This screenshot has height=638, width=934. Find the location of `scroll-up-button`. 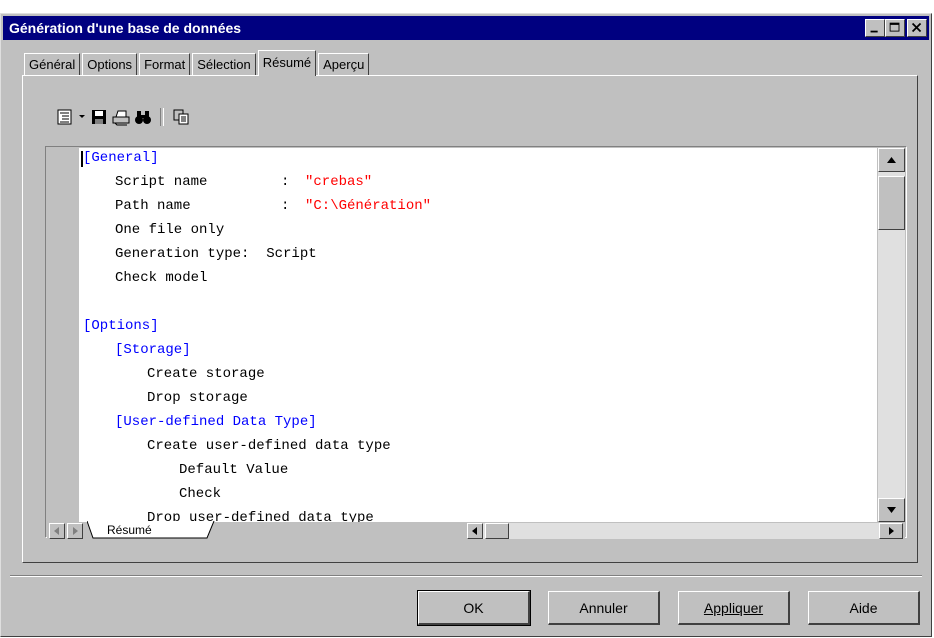

scroll-up-button is located at coordinates (891, 160).